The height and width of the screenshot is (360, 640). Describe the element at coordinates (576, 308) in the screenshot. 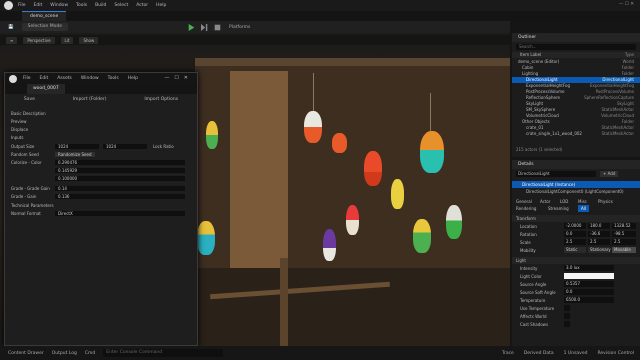

I see `use-temperature-row: Use Temperature` at that location.